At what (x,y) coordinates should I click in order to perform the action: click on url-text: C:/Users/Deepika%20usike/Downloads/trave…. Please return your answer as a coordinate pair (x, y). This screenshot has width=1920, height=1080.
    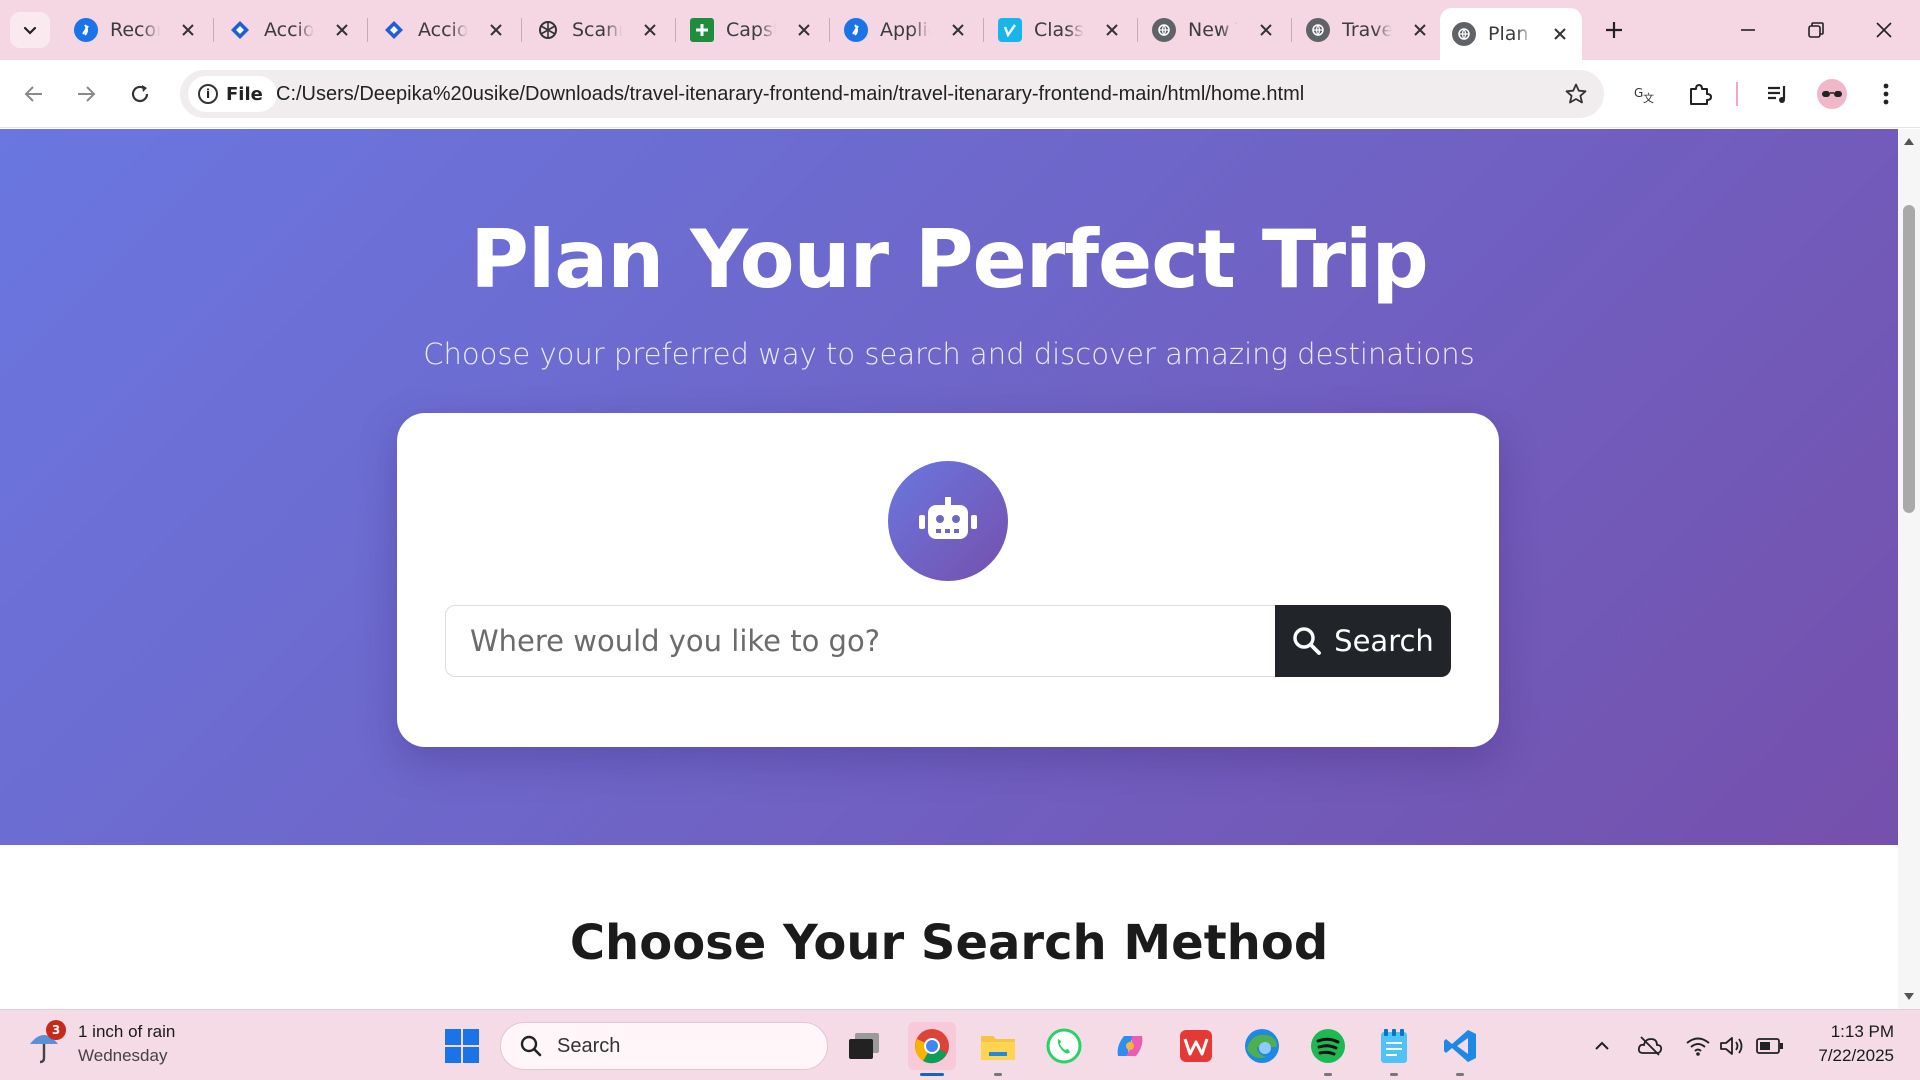
    Looking at the image, I should click on (790, 94).